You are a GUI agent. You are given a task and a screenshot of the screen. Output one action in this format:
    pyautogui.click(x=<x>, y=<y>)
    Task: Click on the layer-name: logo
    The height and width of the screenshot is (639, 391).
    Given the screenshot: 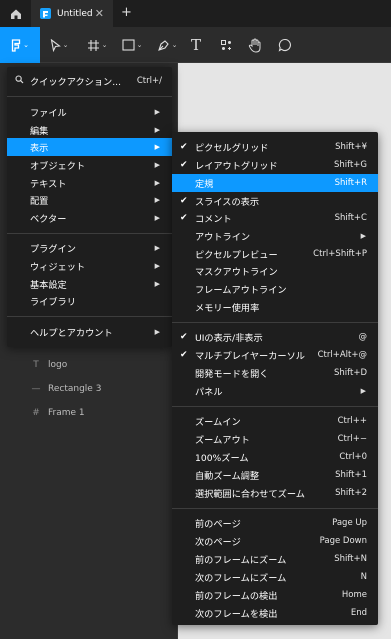 What is the action you would take?
    pyautogui.click(x=58, y=365)
    